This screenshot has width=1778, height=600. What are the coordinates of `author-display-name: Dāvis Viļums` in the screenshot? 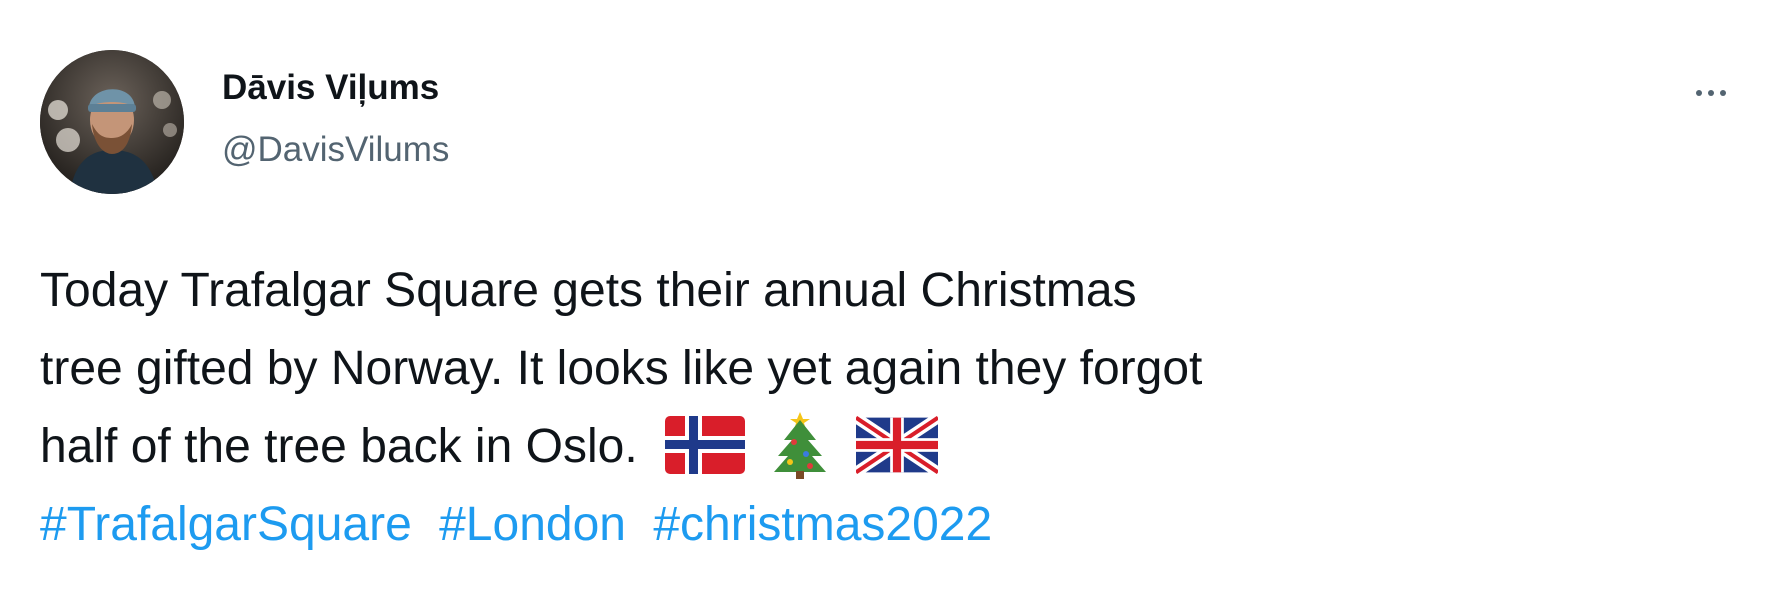 It's located at (335, 88).